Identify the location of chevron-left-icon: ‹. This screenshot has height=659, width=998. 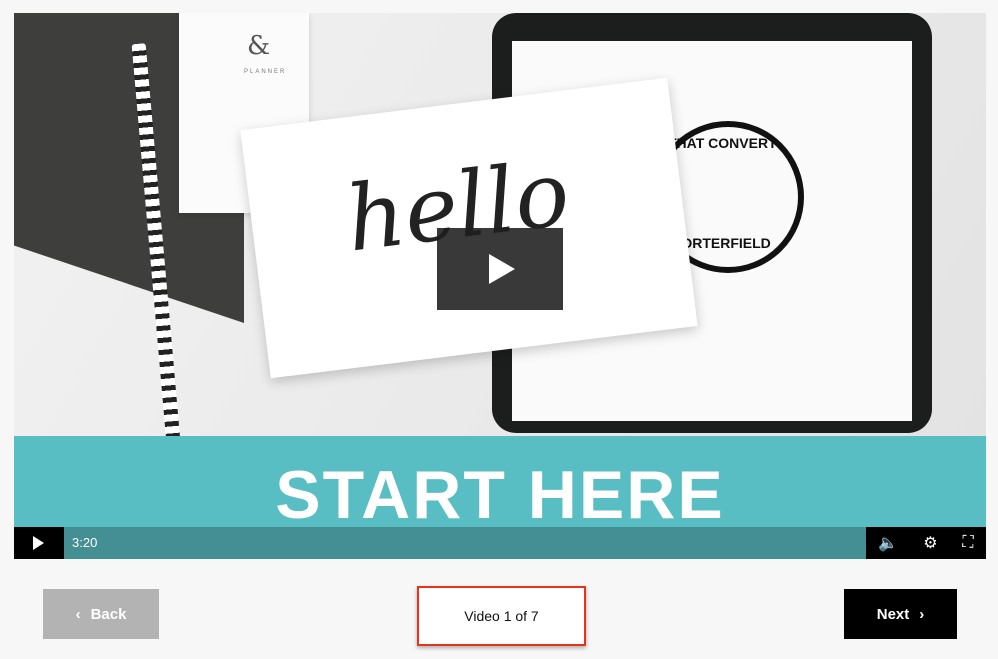
(78, 614).